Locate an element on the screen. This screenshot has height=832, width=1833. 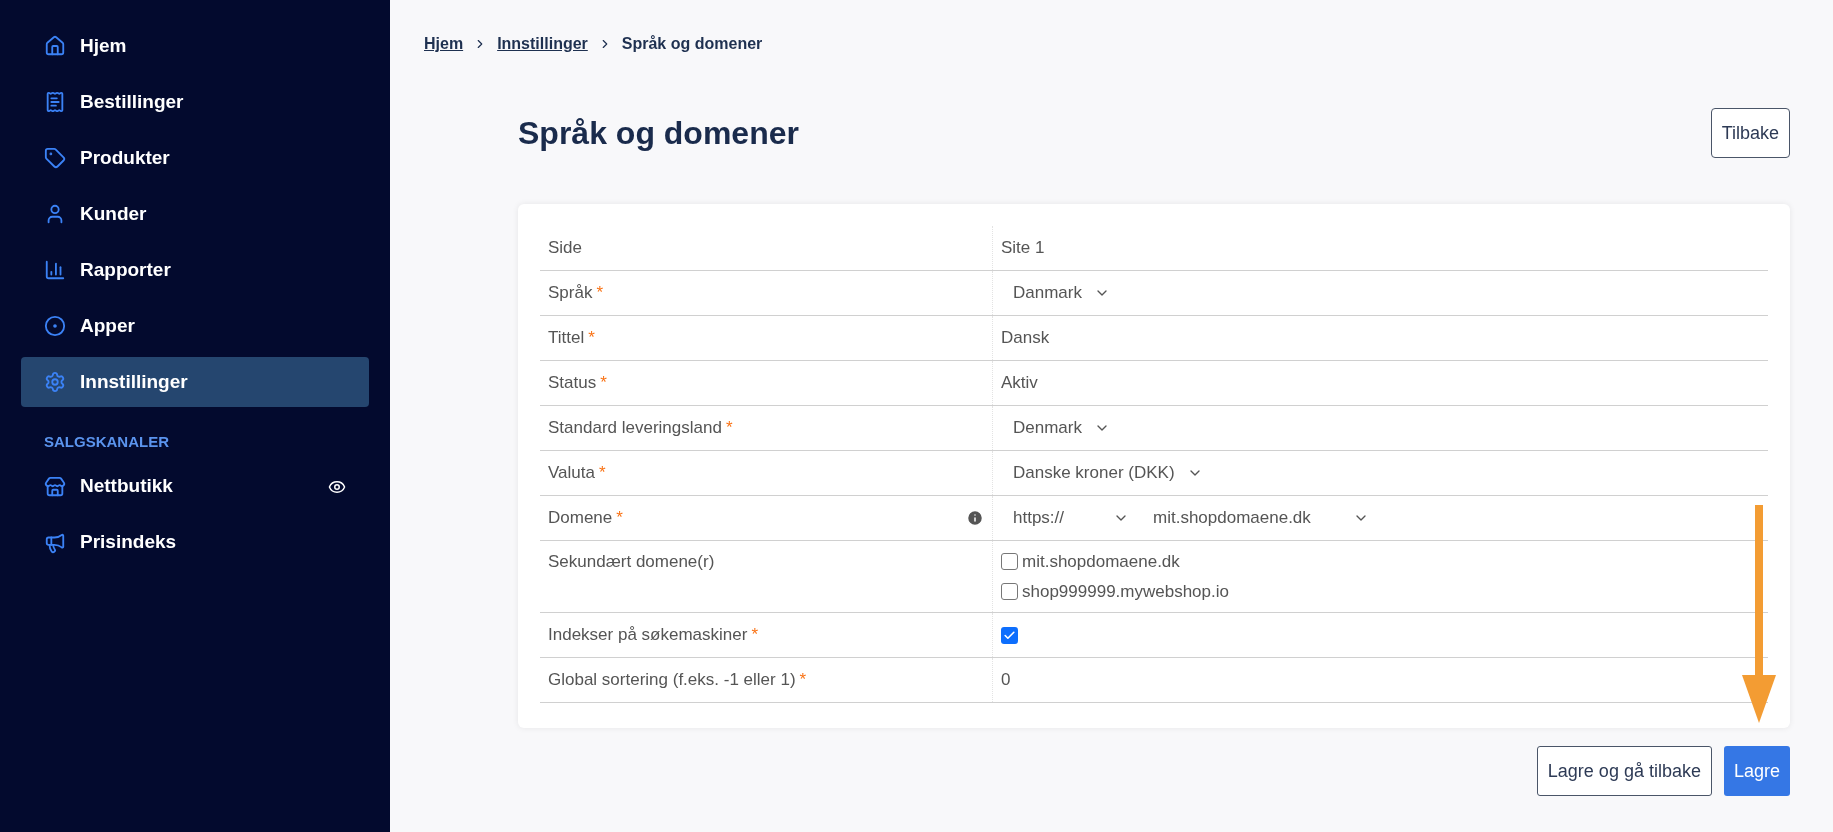
sidebar-item: Innstillinger is located at coordinates (195, 382).